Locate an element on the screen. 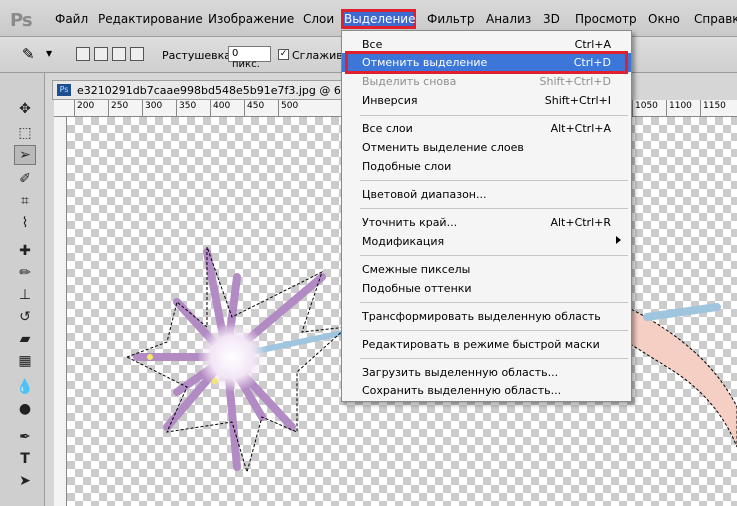  vertical-ruler is located at coordinates (60, 311).